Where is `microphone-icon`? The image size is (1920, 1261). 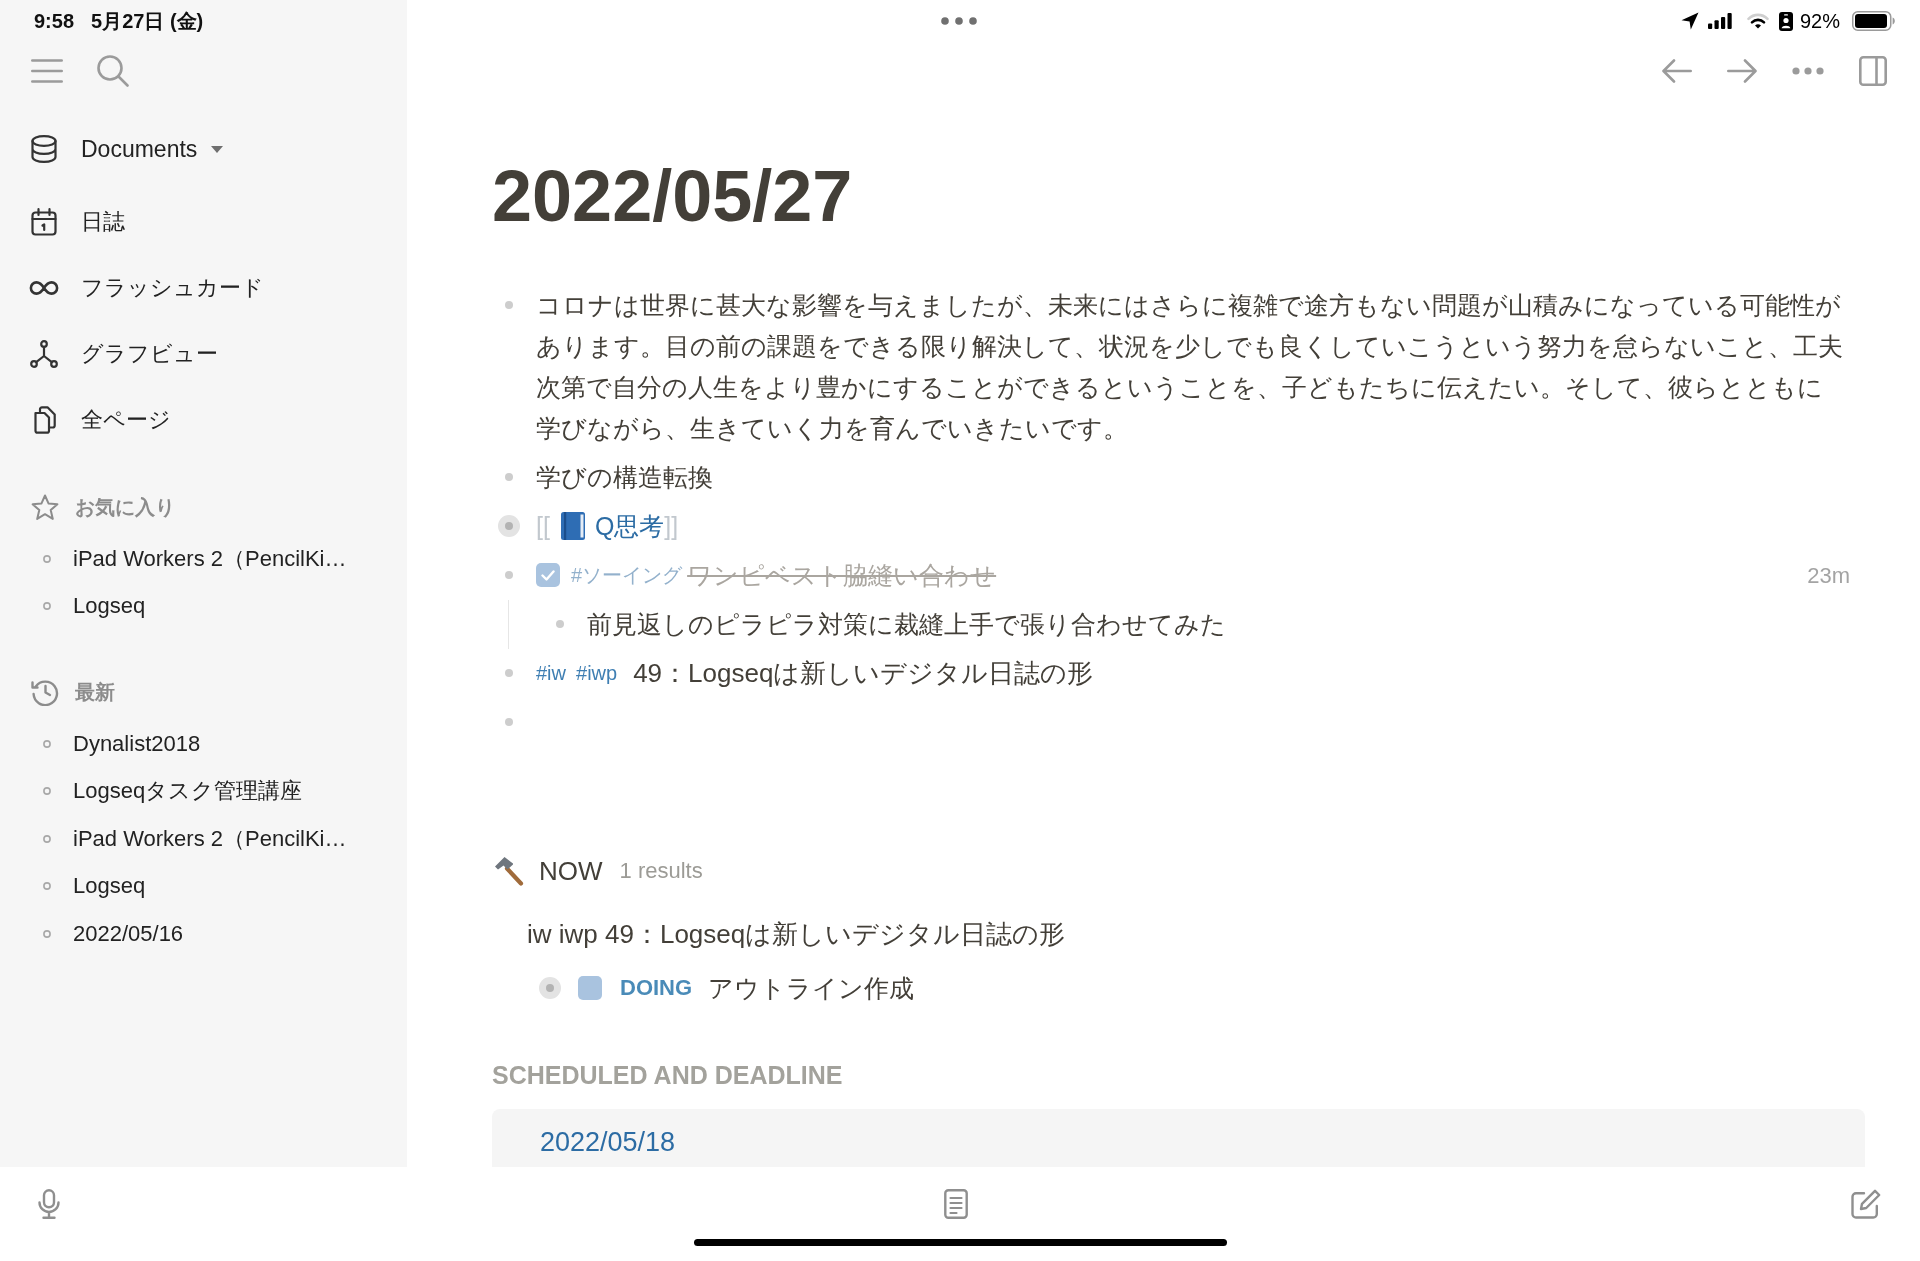 microphone-icon is located at coordinates (49, 1204).